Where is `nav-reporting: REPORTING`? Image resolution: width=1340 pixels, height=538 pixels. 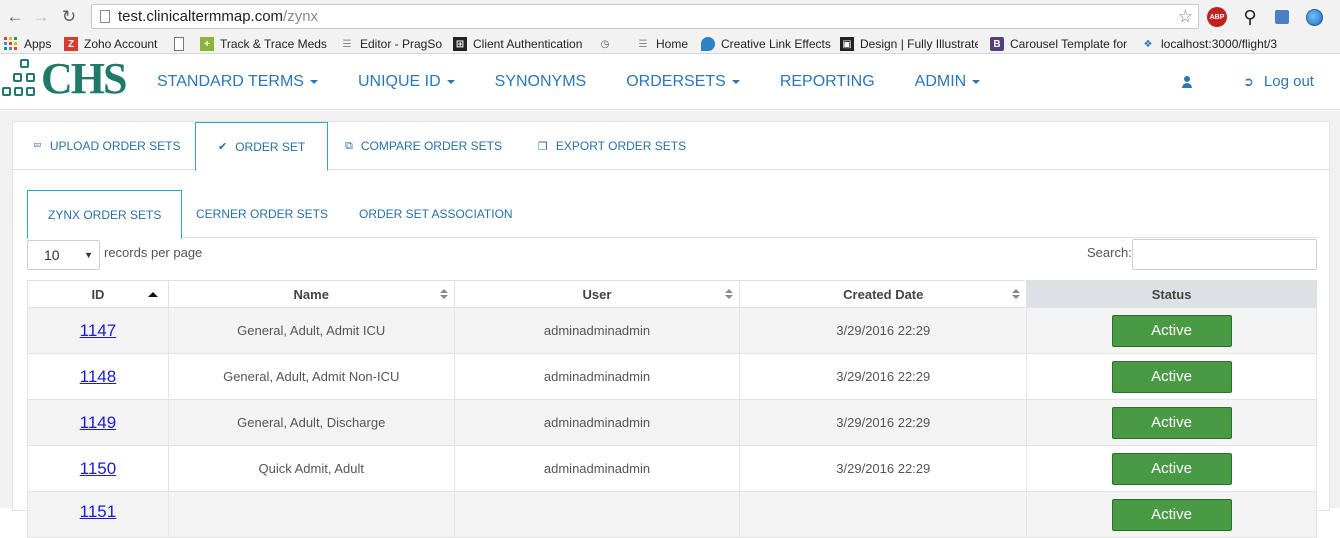
nav-reporting: REPORTING is located at coordinates (827, 82).